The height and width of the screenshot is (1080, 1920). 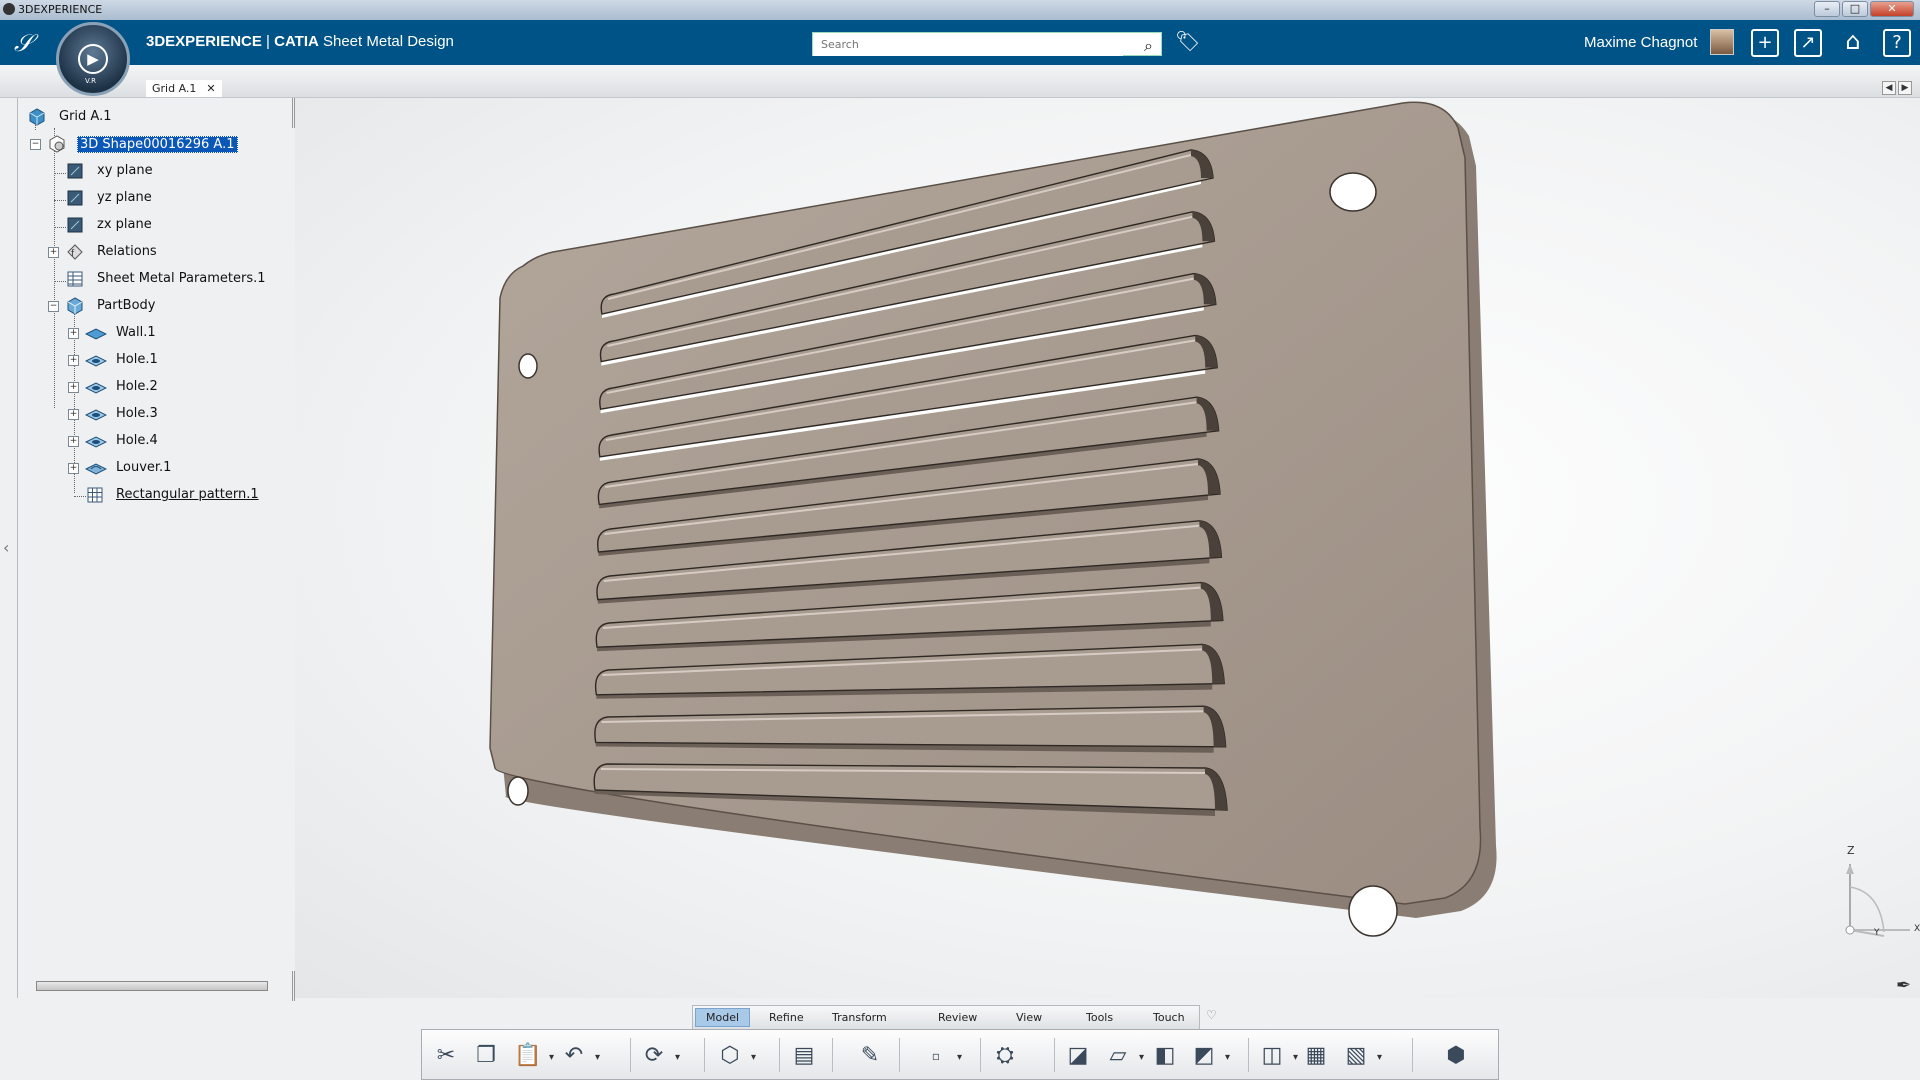 I want to click on tab-review: Review, so click(x=957, y=1017).